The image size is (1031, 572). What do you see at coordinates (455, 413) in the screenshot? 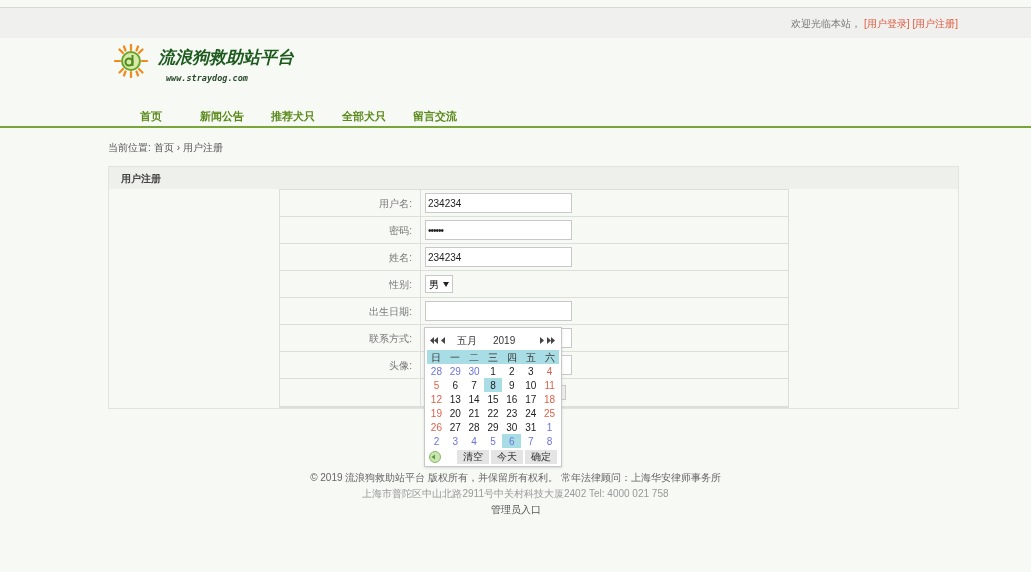
I see `calendar-day: 20` at bounding box center [455, 413].